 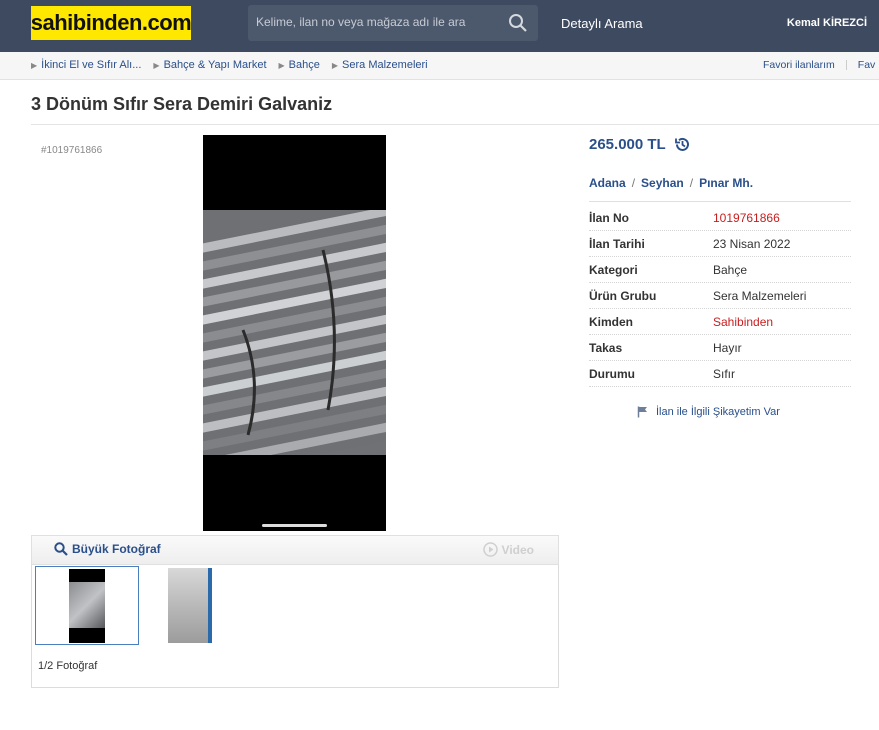 What do you see at coordinates (607, 183) in the screenshot?
I see `location-city: Adana` at bounding box center [607, 183].